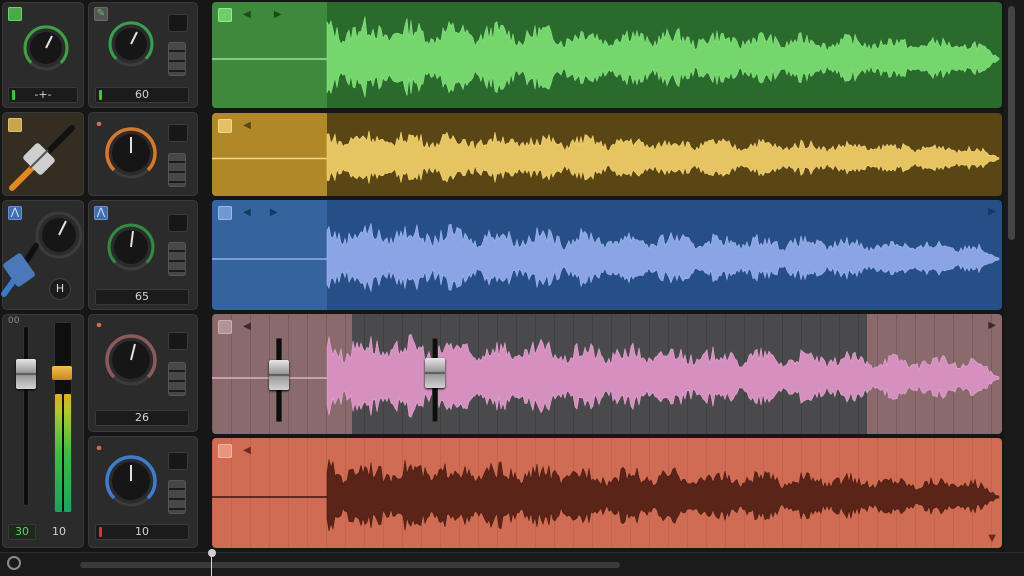 The image size is (1024, 576). What do you see at coordinates (237, 451) in the screenshot?
I see `clip-track-5-header: ◀` at bounding box center [237, 451].